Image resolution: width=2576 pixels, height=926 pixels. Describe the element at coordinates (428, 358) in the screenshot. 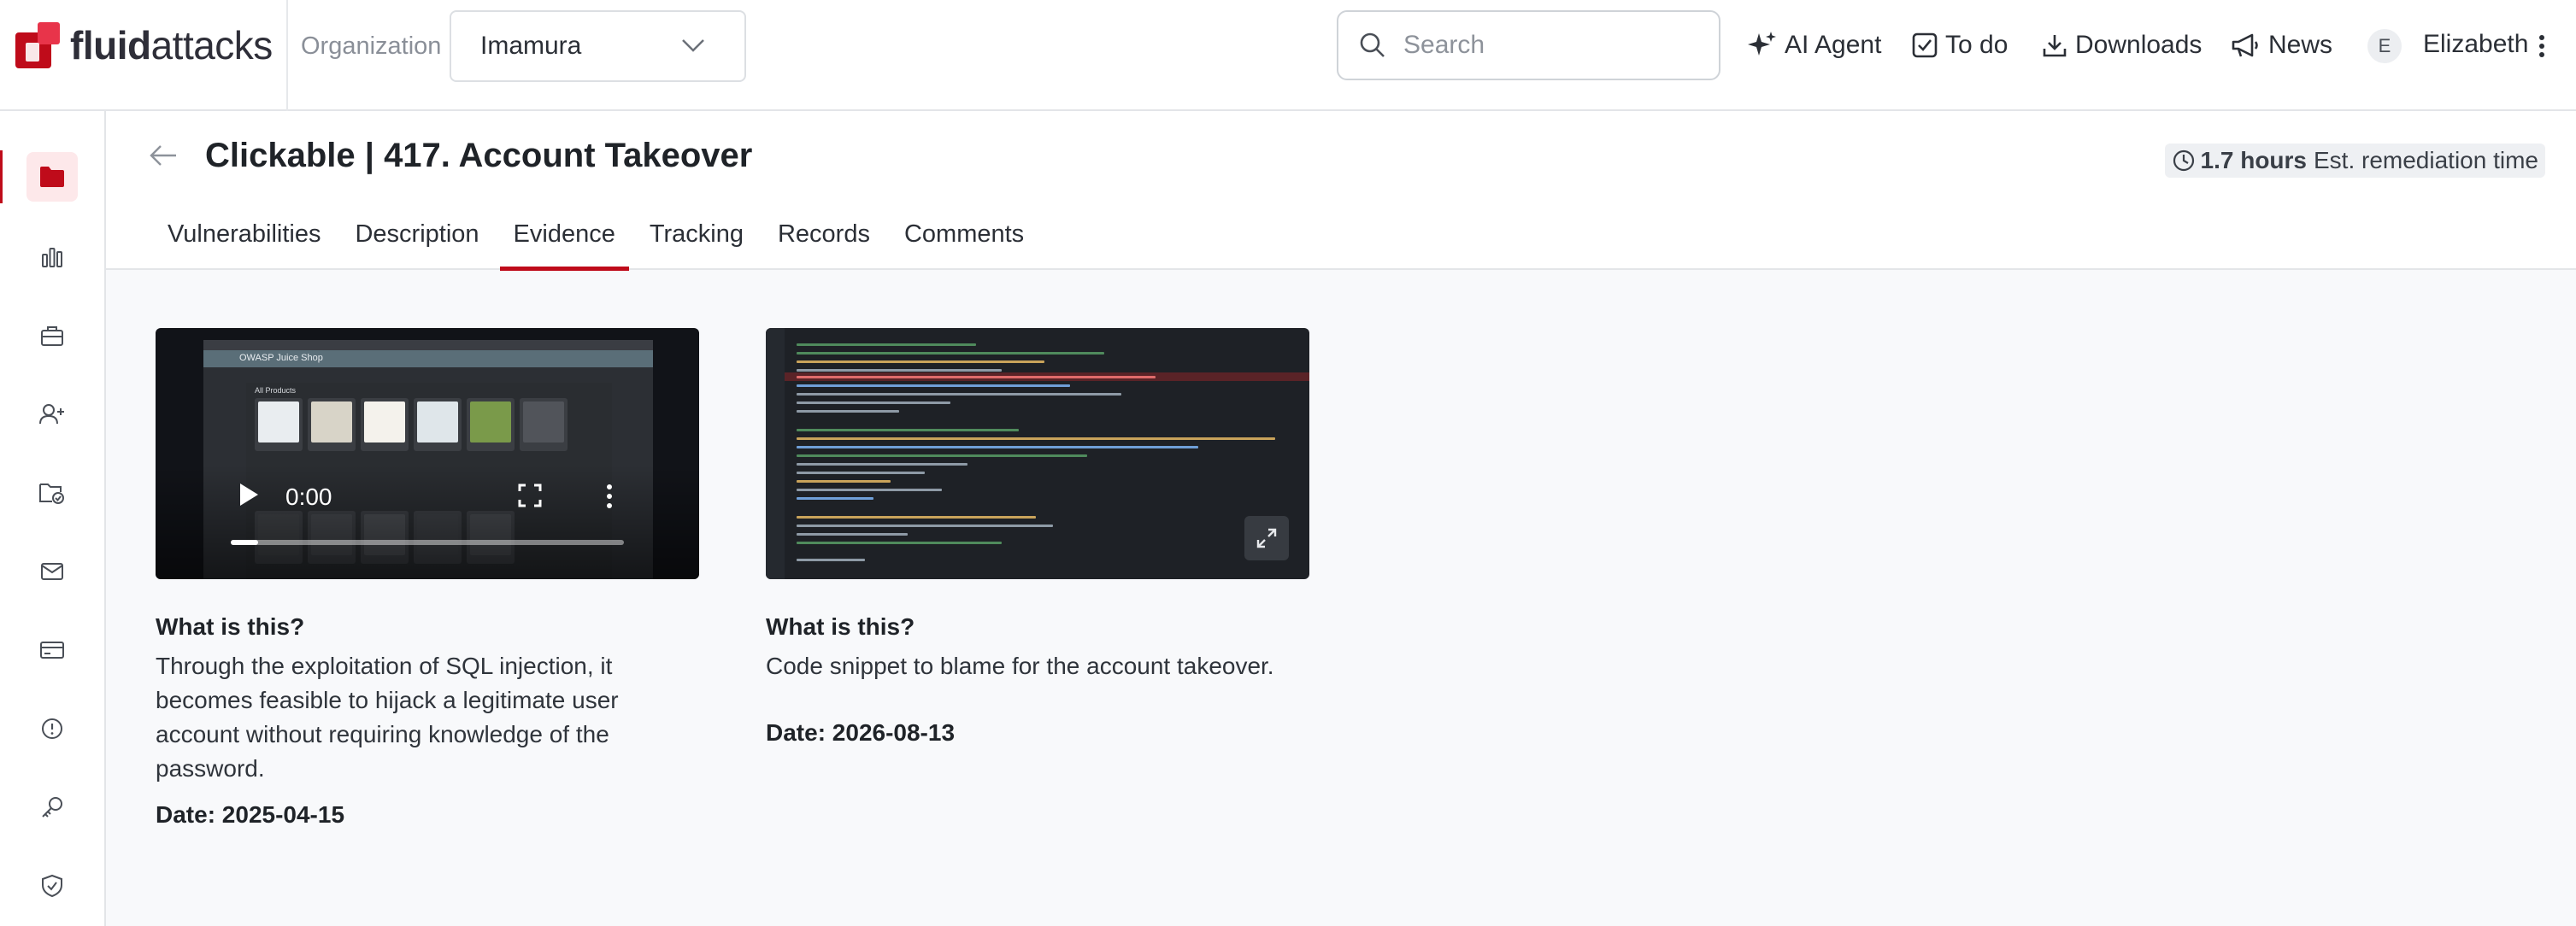

I see `video-app-navbar: OWASP Juice Shop` at that location.